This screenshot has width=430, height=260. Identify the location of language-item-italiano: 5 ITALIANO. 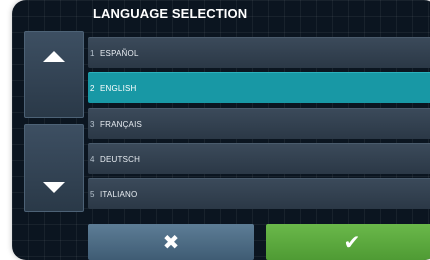
(259, 193).